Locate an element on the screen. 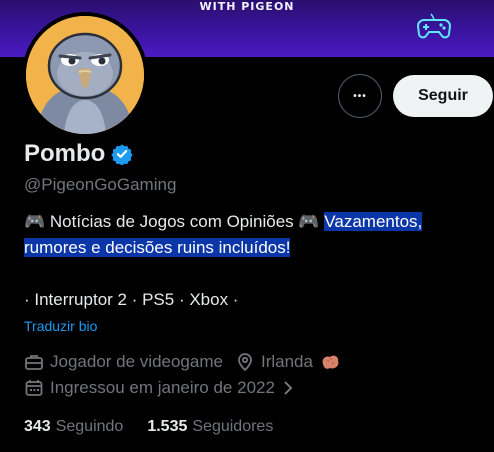  followers-label: Seguidores is located at coordinates (233, 426).